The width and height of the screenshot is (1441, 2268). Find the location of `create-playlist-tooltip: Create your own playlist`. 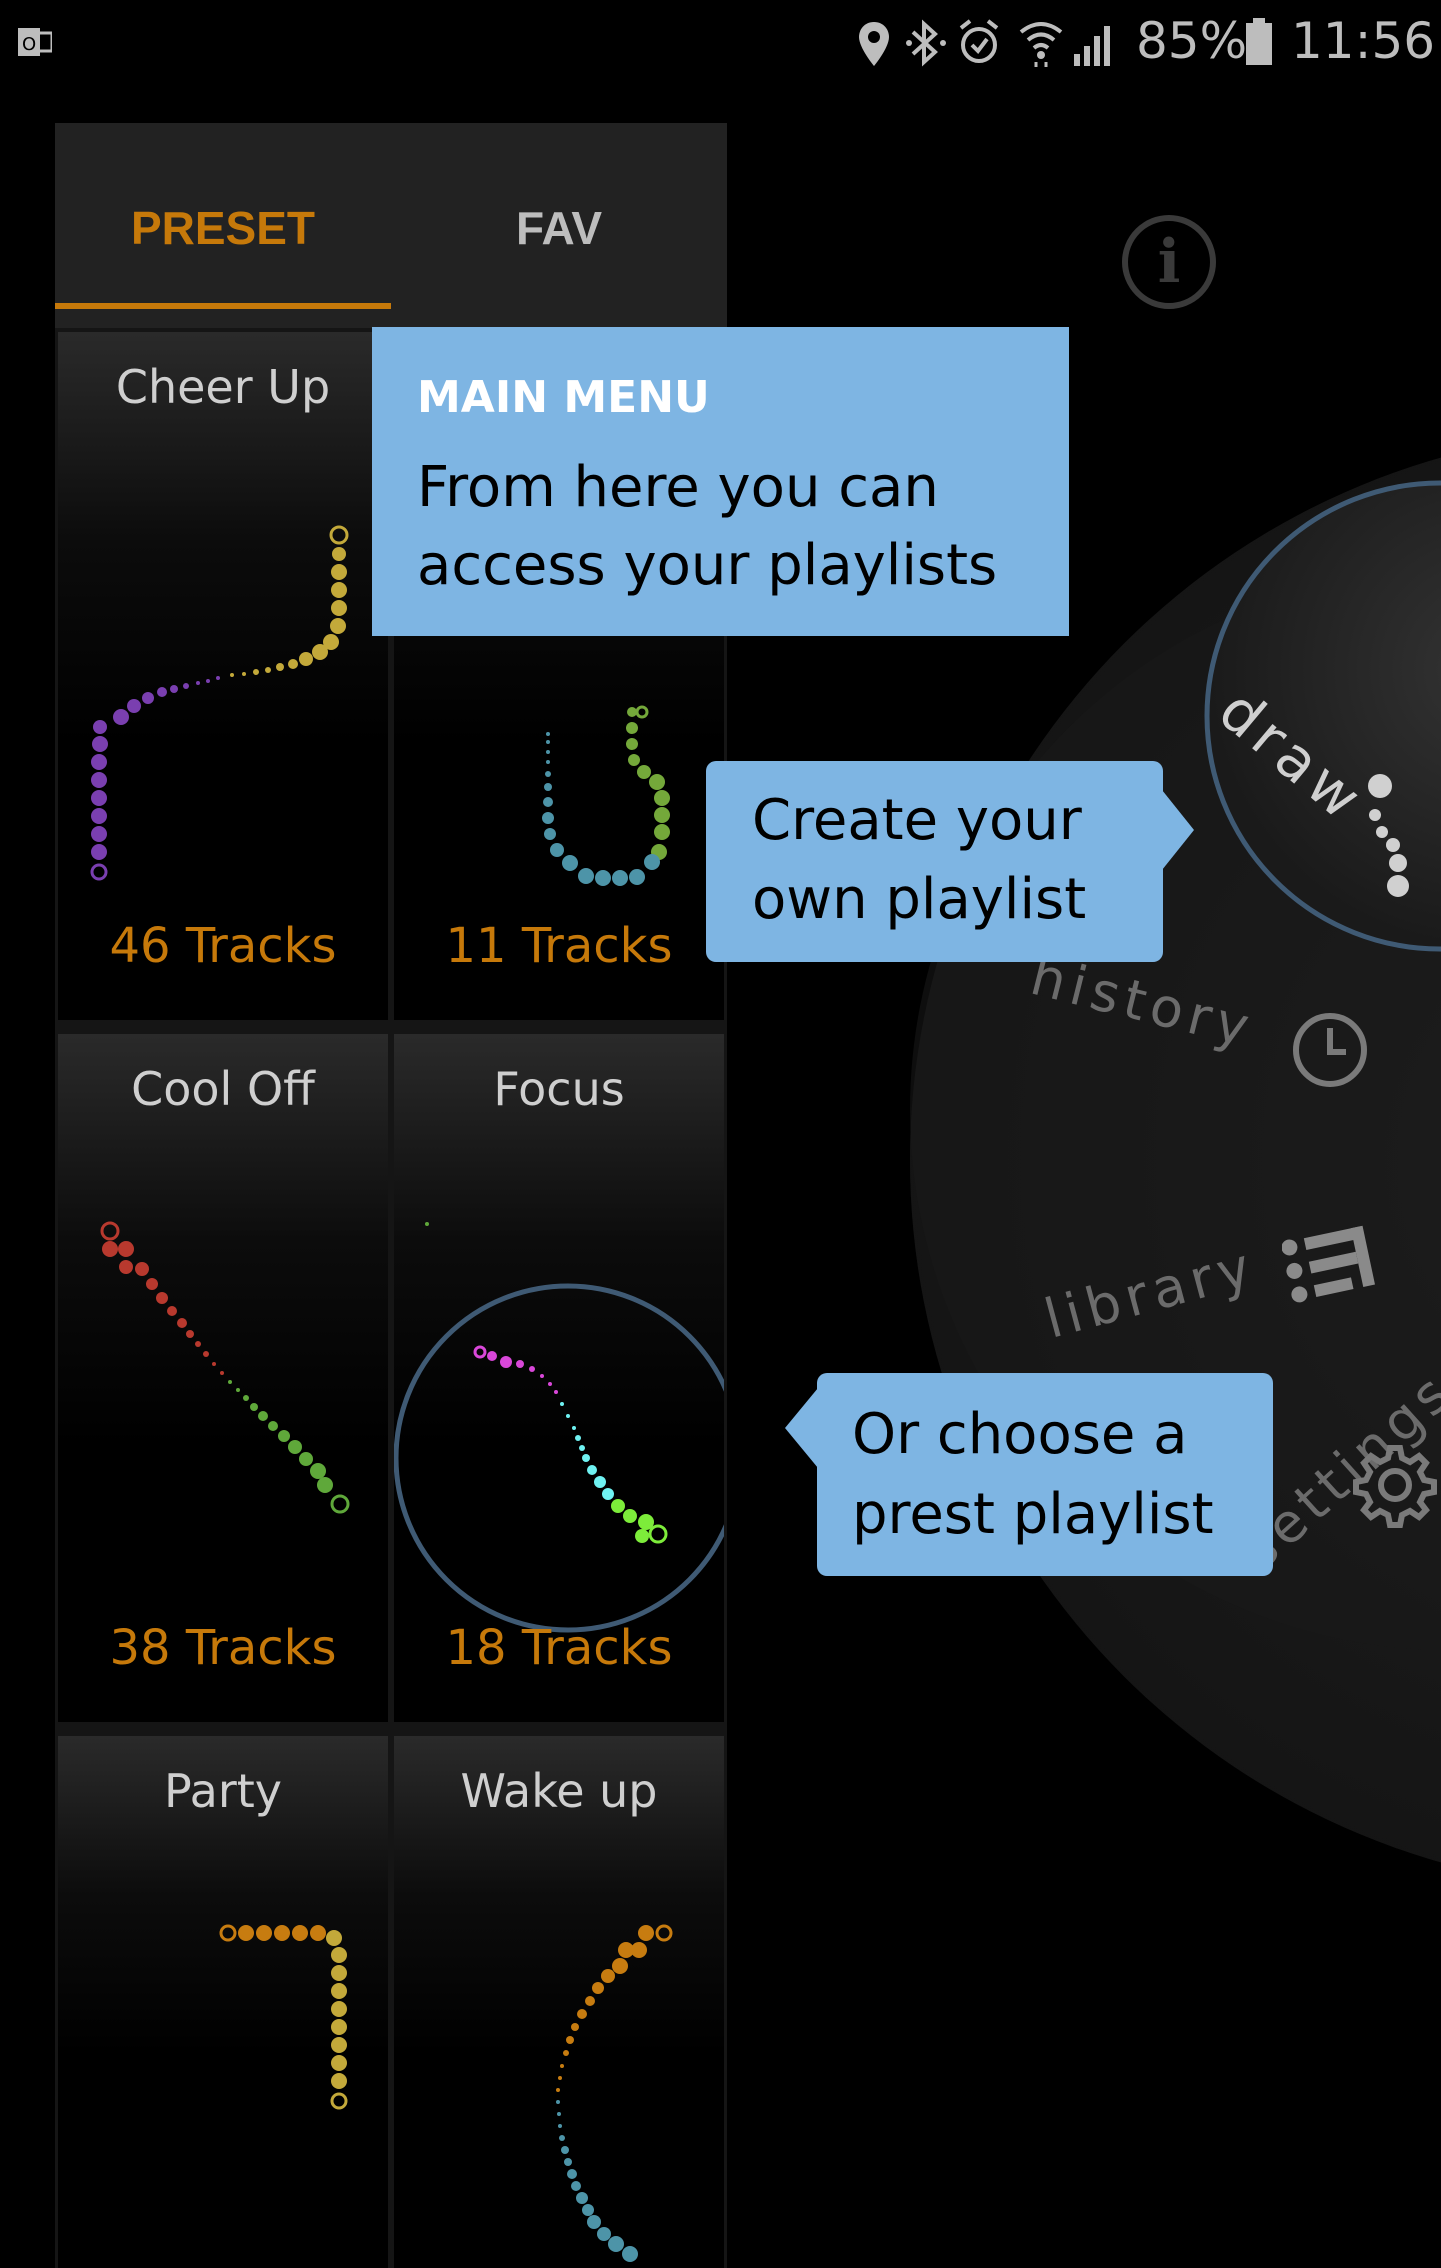

create-playlist-tooltip: Create your own playlist is located at coordinates (934, 861).